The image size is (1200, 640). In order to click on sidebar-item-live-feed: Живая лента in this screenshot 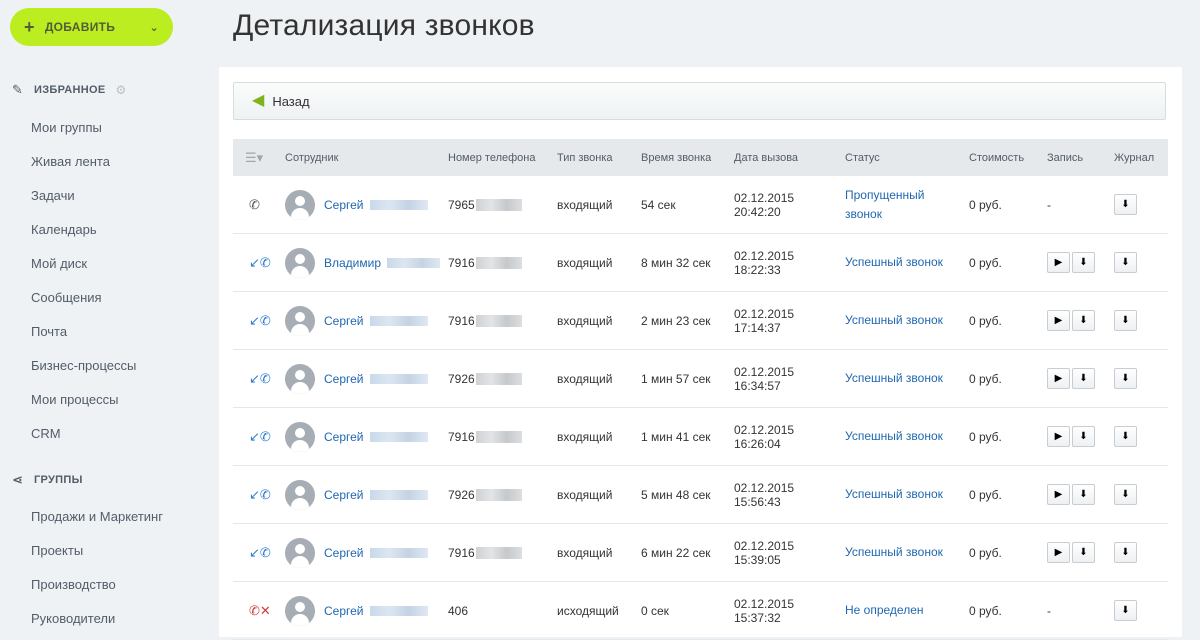, I will do `click(83, 162)`.